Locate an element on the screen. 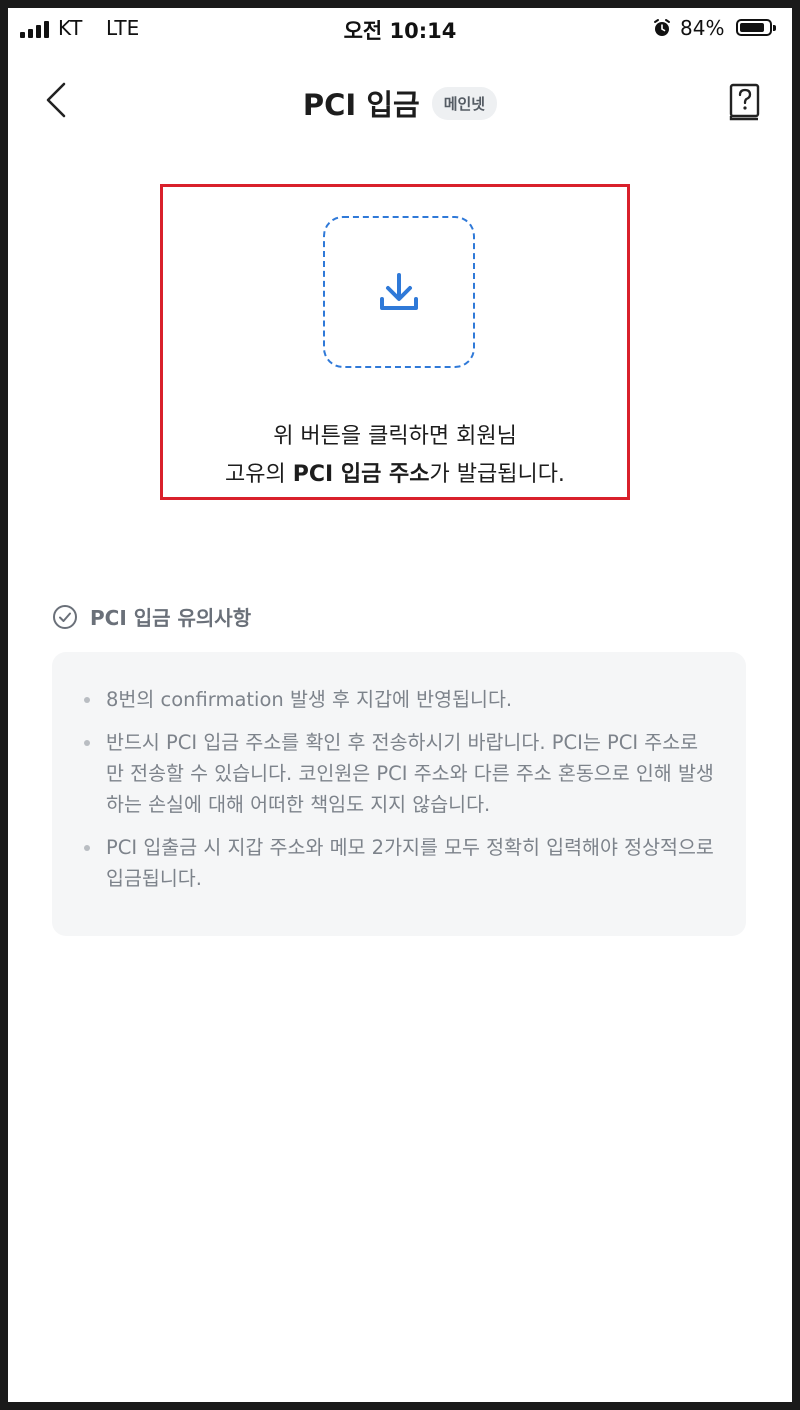  deposit-description: 위 버튼을 클릭하면 회원님 고유의 PCI 입금 주소가 발급됩니다. is located at coordinates (395, 456).